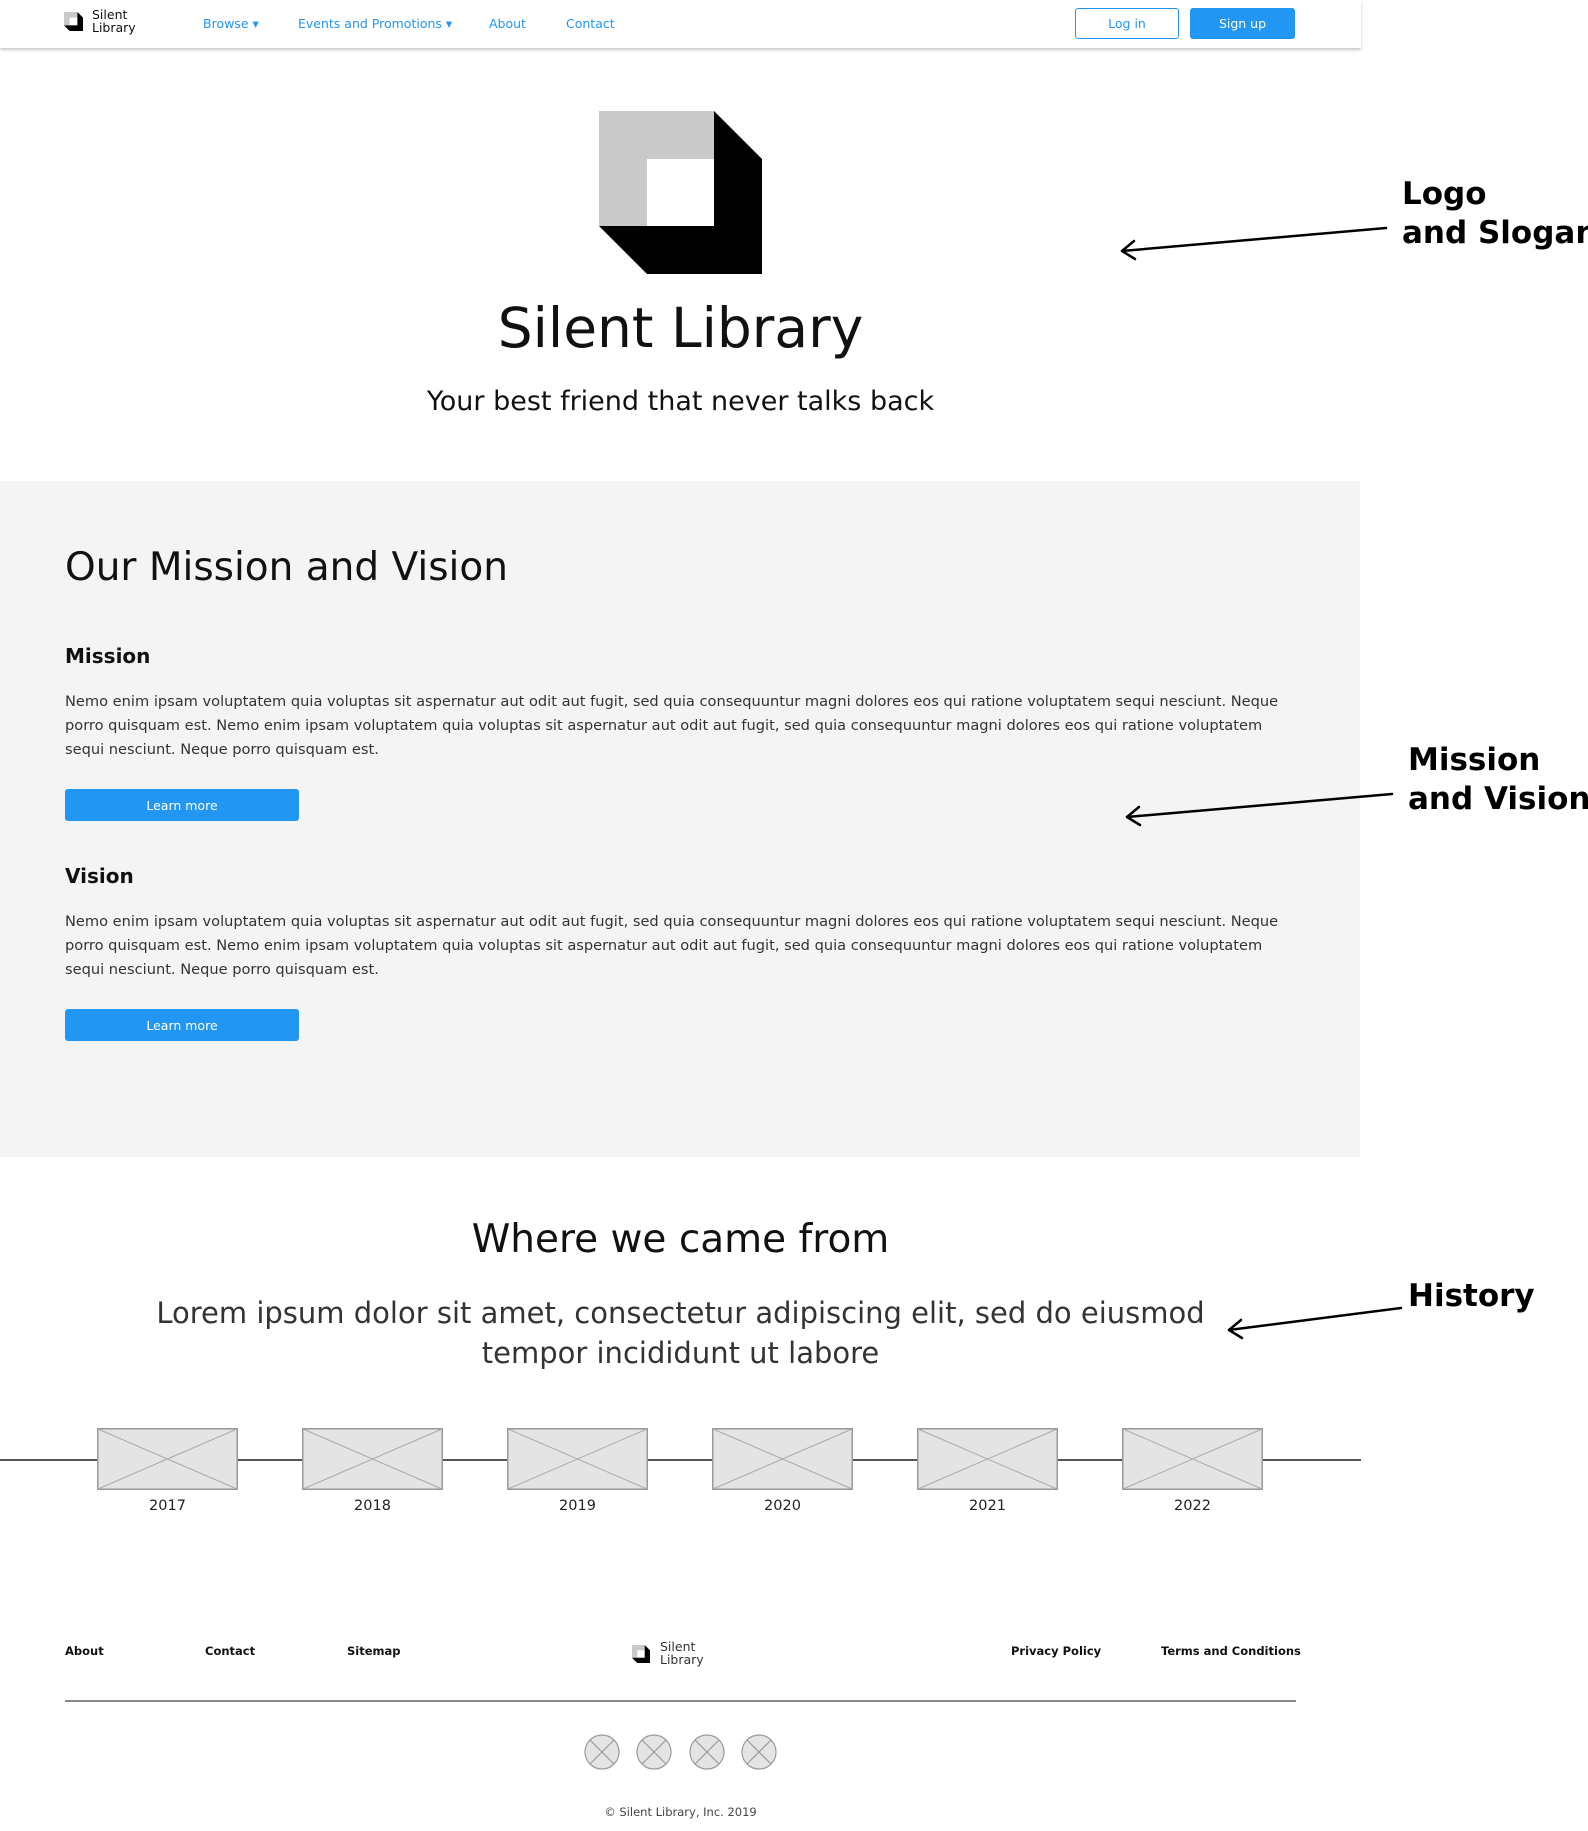 The width and height of the screenshot is (1588, 1831). Describe the element at coordinates (167, 1506) in the screenshot. I see `timeline-year: 2017` at that location.